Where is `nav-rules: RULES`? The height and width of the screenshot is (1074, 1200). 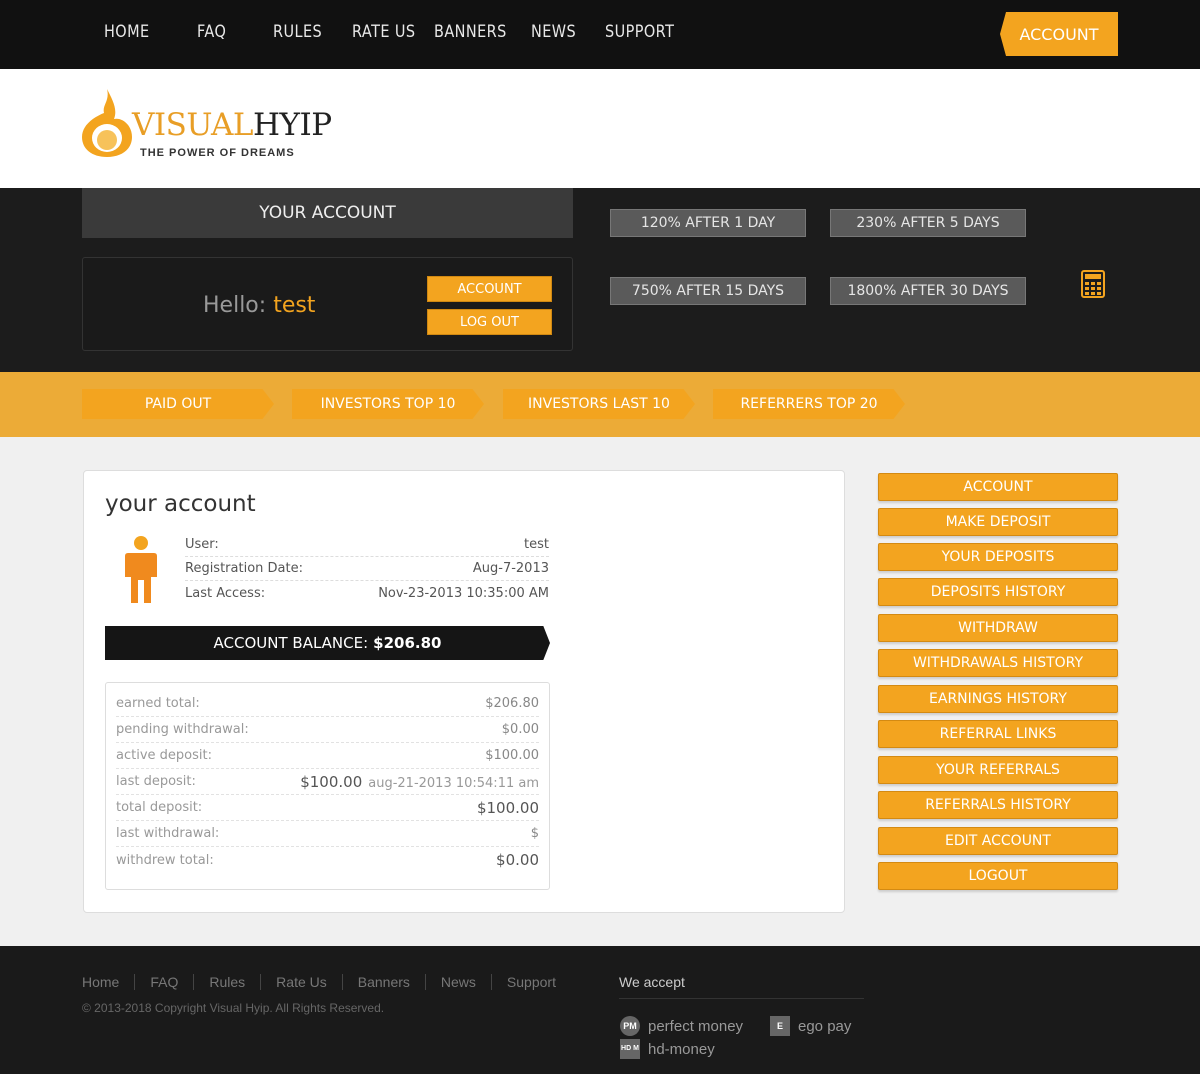 nav-rules: RULES is located at coordinates (297, 32).